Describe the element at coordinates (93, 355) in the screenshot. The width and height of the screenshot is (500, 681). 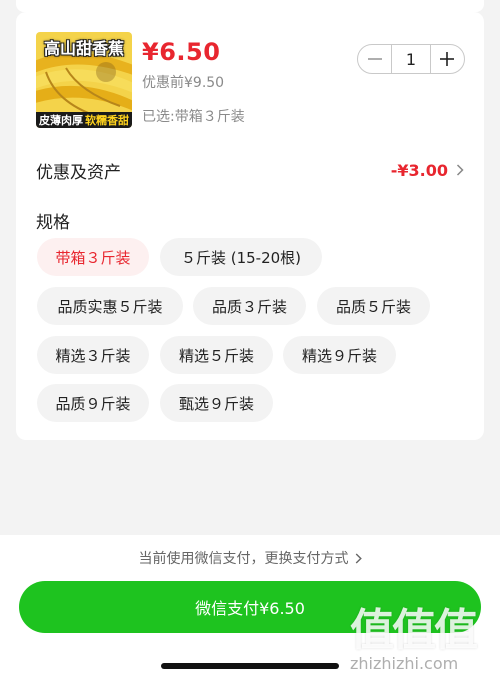
I see `spec-option-5: 精选３斤装` at that location.